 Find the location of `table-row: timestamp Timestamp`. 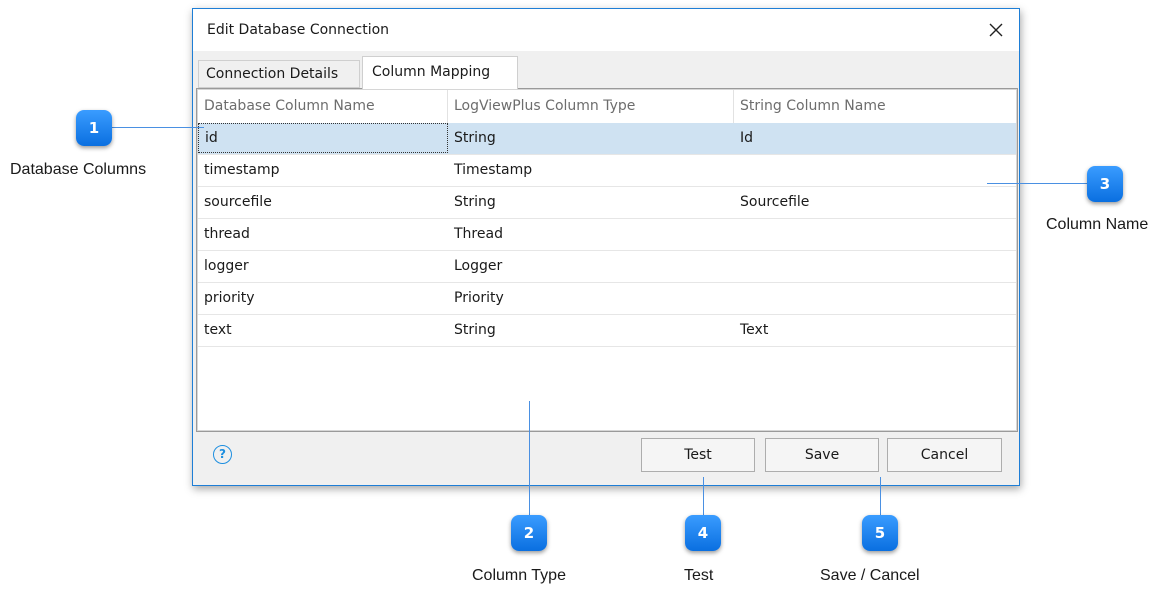

table-row: timestamp Timestamp is located at coordinates (607, 171).